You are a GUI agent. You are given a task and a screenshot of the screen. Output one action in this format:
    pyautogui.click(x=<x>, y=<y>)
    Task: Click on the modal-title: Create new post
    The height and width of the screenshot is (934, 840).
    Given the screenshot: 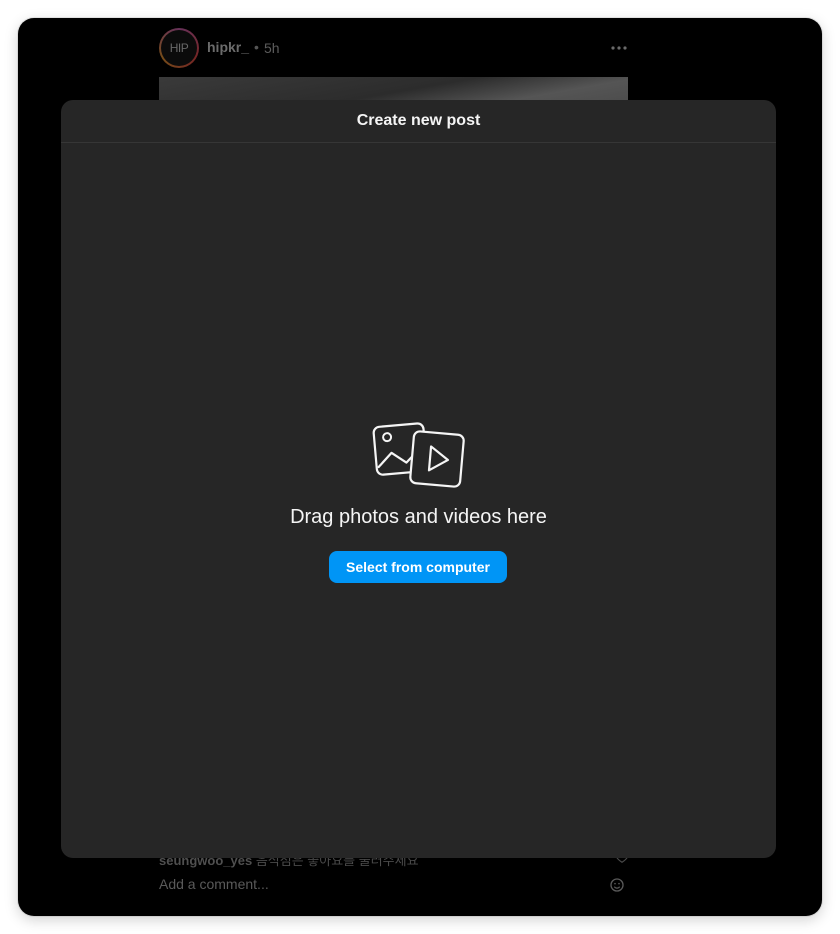 What is the action you would take?
    pyautogui.click(x=418, y=120)
    